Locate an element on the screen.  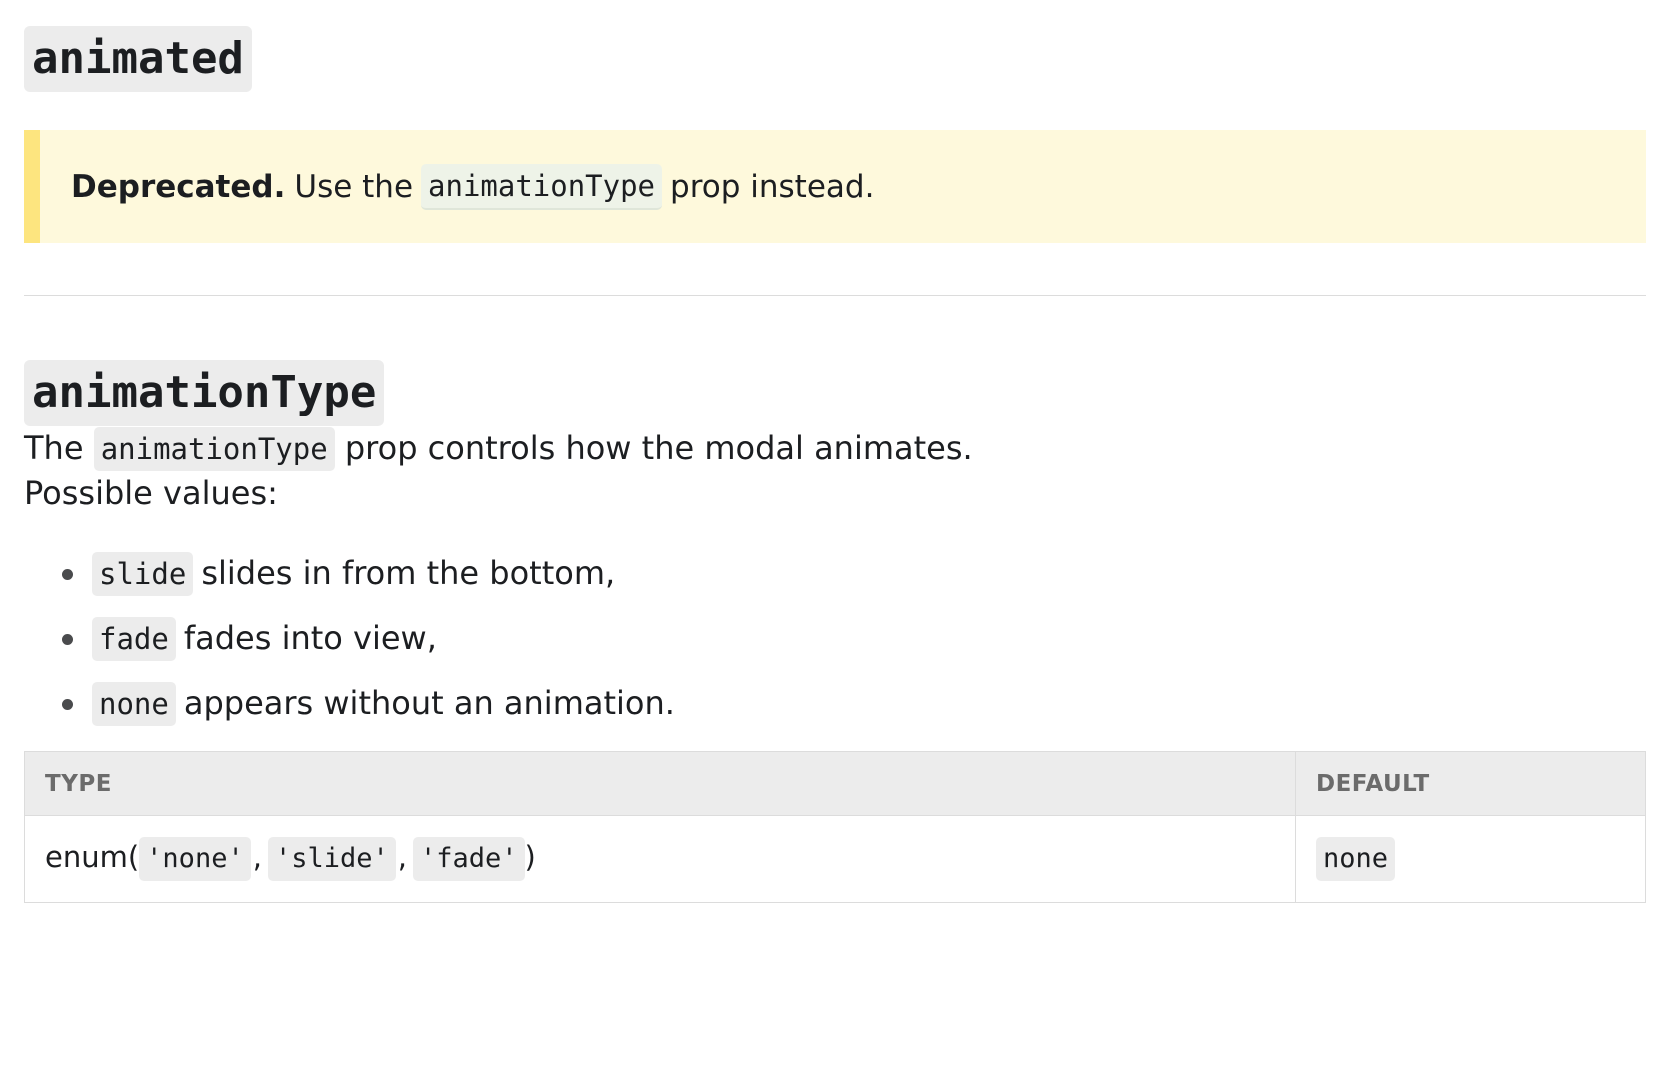
type-suffix: ) is located at coordinates (530, 857).